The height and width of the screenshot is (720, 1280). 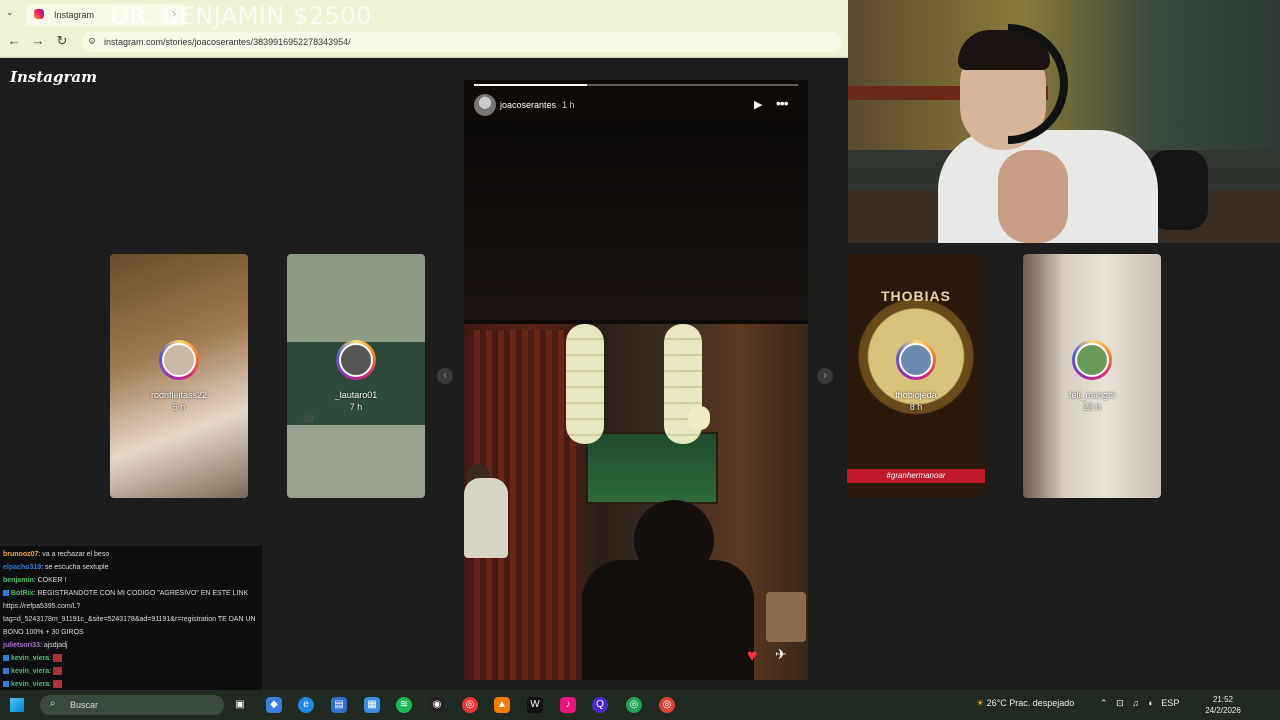 What do you see at coordinates (62, 41) in the screenshot?
I see `reload-icon: ↻` at bounding box center [62, 41].